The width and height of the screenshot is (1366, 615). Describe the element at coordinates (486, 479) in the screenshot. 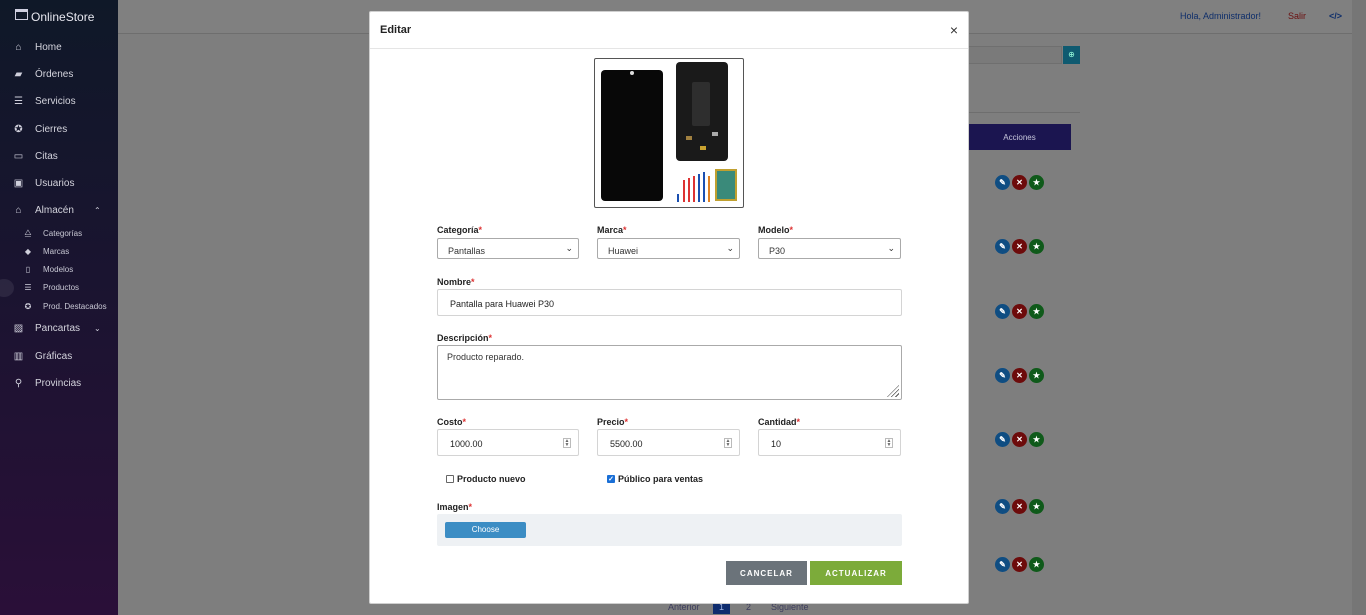

I see `producto-nuevo-checkbox: Producto nuevo` at that location.